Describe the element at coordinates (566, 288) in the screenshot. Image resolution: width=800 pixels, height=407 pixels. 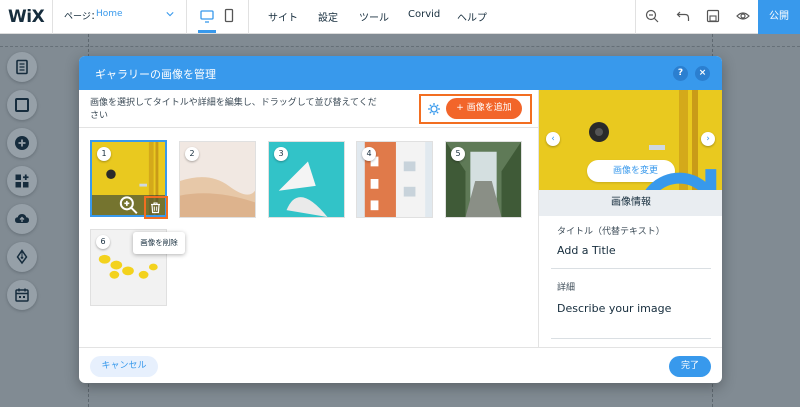
I see `description-field-label: 詳細` at that location.